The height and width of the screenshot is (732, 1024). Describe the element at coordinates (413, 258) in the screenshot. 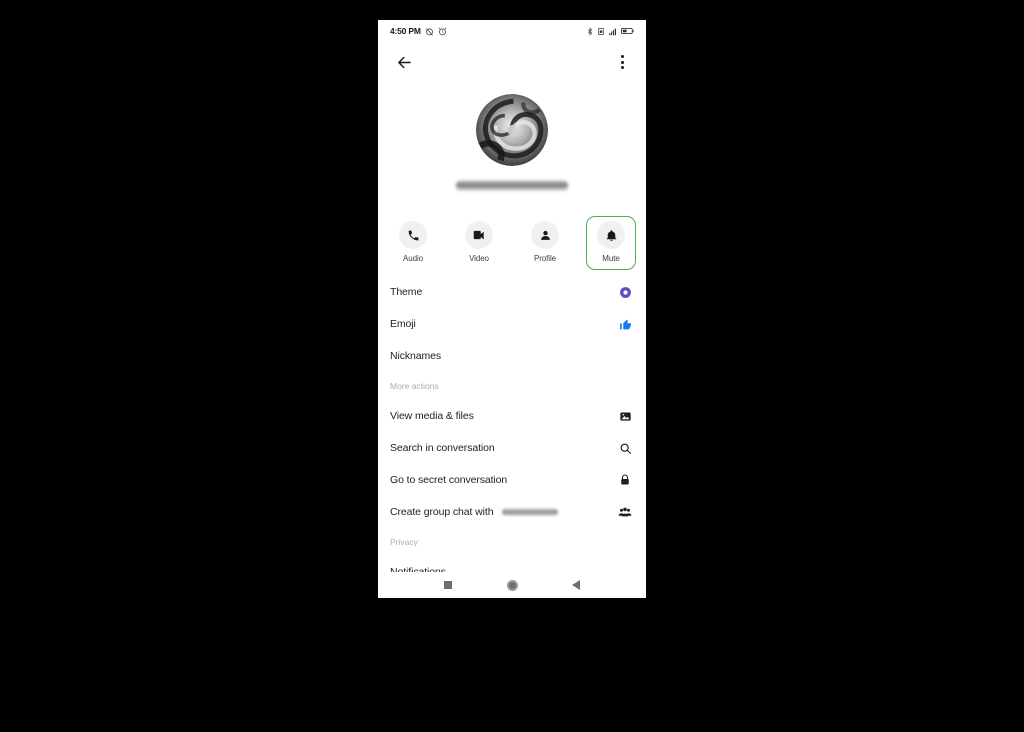

I see `action-audio-label: Audio` at that location.